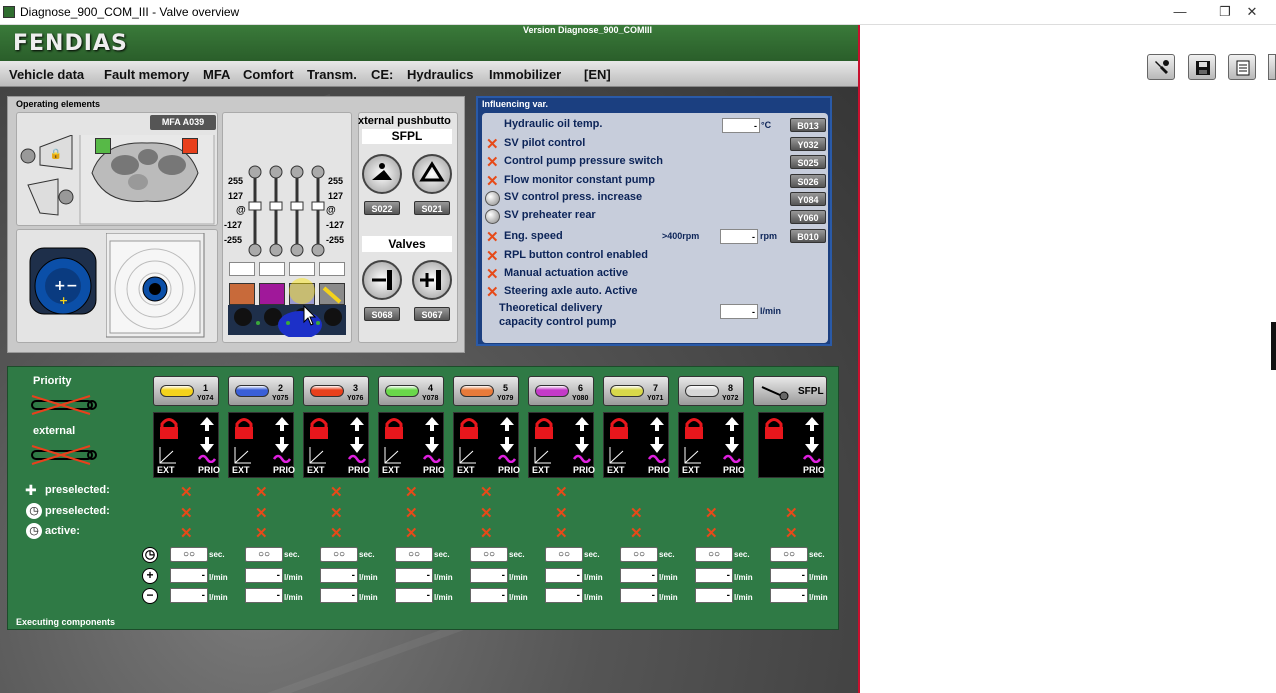 The image size is (1276, 693). What do you see at coordinates (130, 12) in the screenshot?
I see `window-title: Diagnose_900_COM_III - Valve overview` at bounding box center [130, 12].